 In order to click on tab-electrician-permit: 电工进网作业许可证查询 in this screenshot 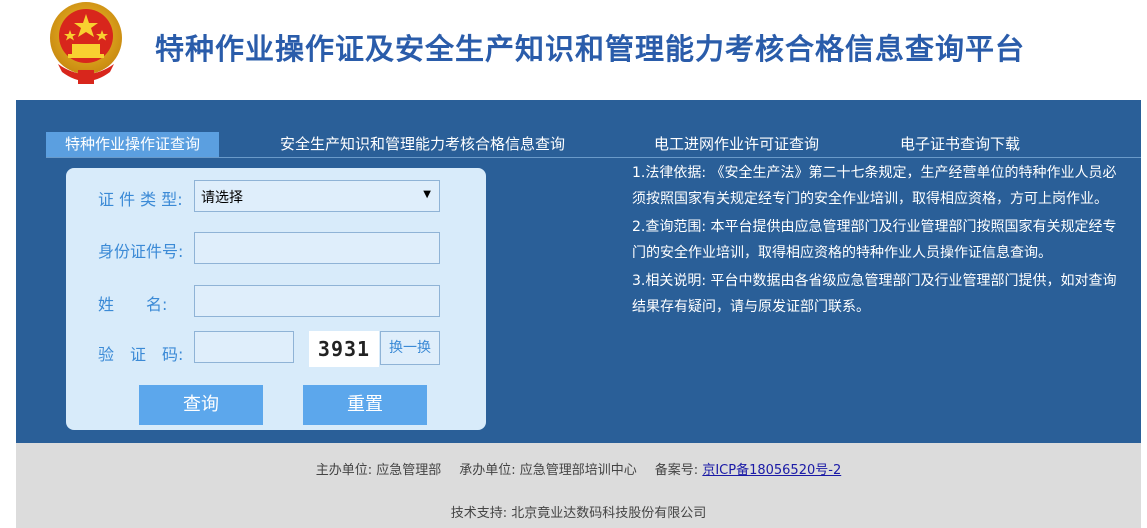, I will do `click(736, 144)`.